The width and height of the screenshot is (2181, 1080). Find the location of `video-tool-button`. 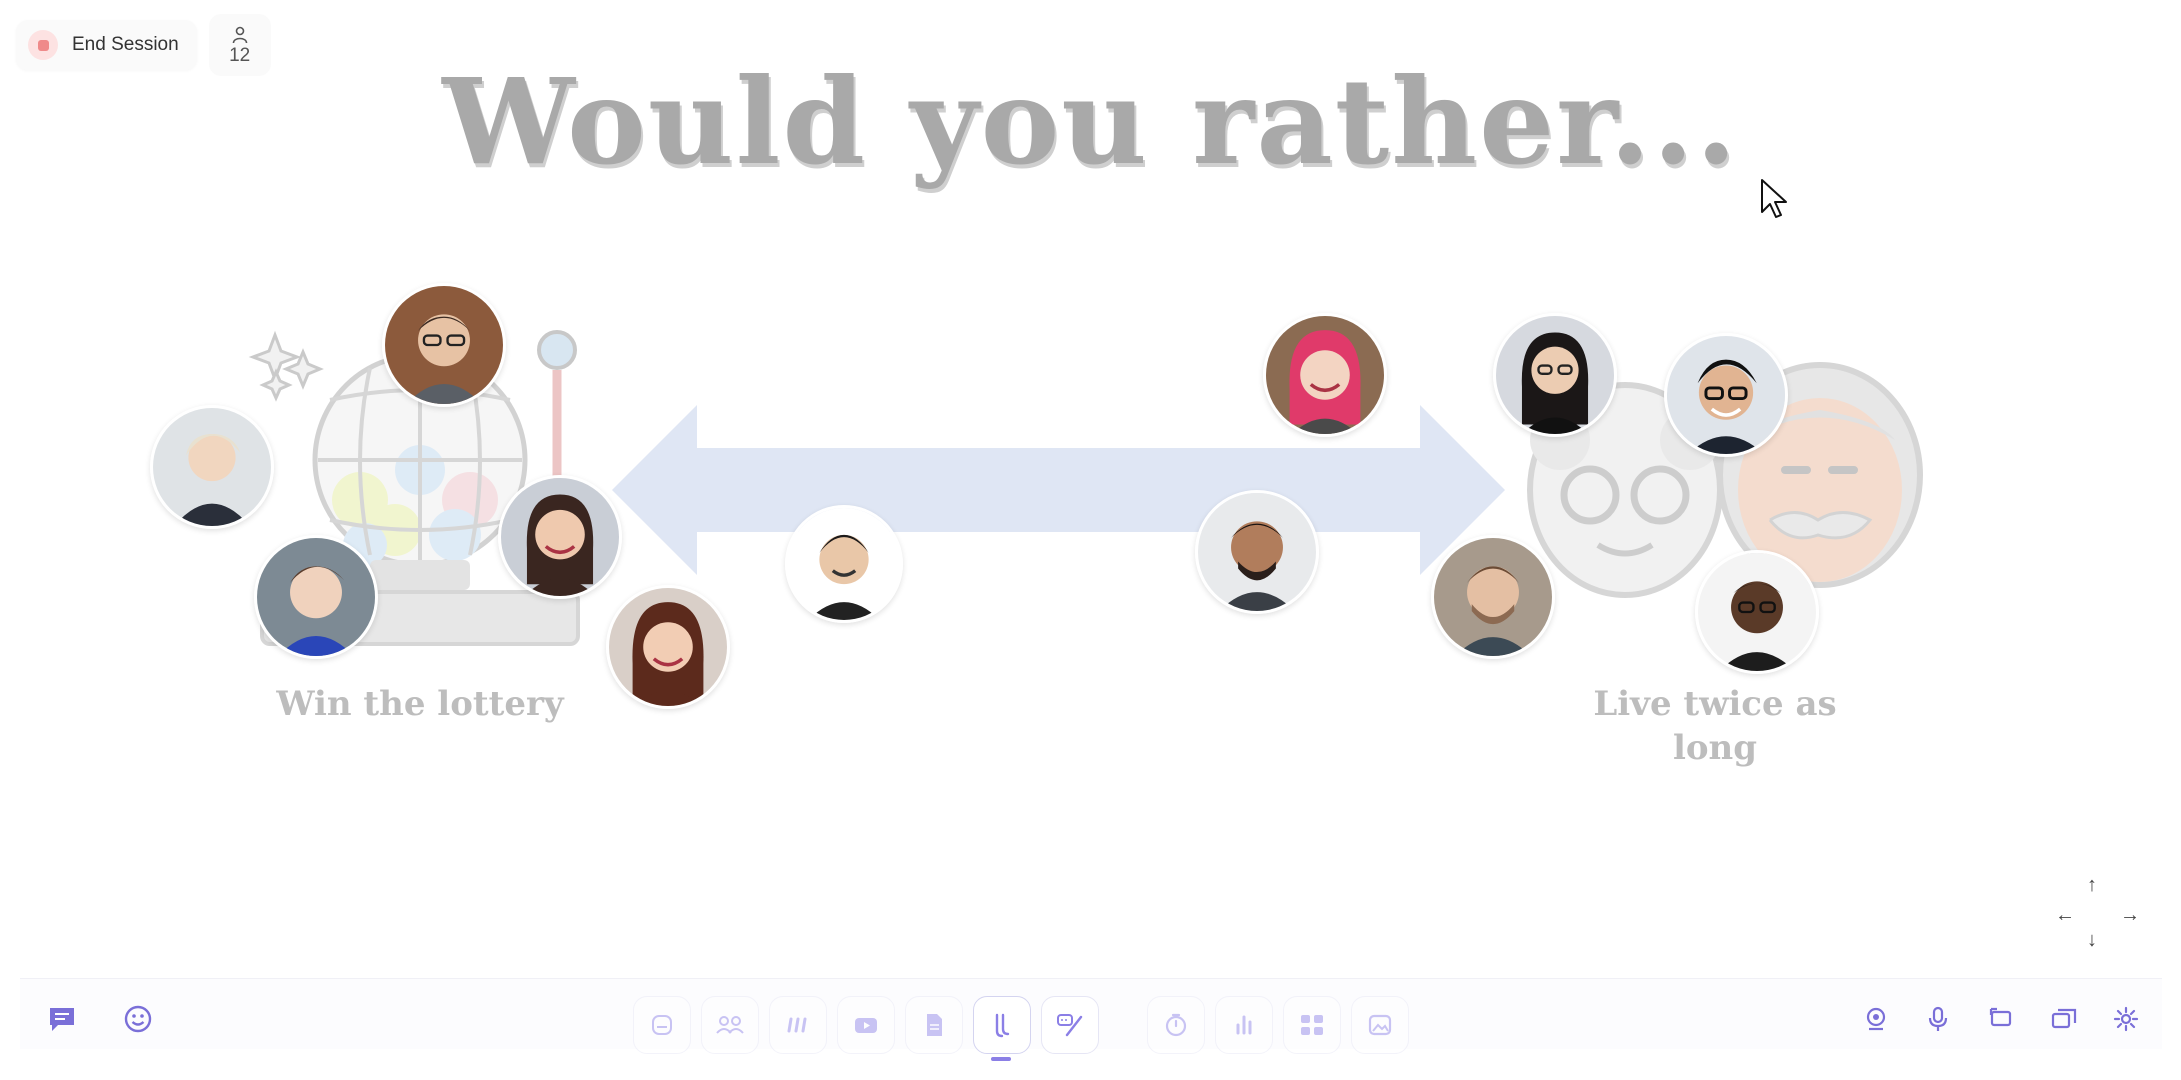

video-tool-button is located at coordinates (866, 1025).